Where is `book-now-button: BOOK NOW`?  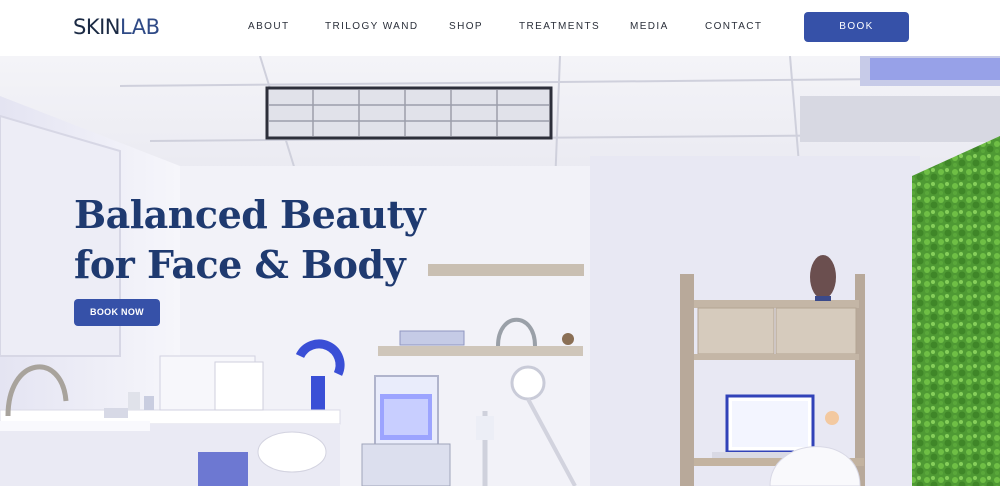
book-now-button: BOOK NOW is located at coordinates (117, 312).